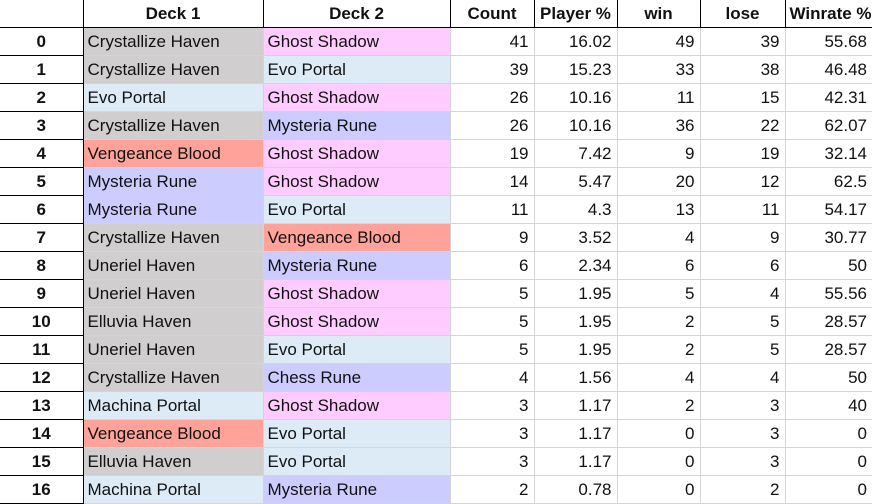 The height and width of the screenshot is (504, 872). Describe the element at coordinates (42, 321) in the screenshot. I see `row-index: 10` at that location.